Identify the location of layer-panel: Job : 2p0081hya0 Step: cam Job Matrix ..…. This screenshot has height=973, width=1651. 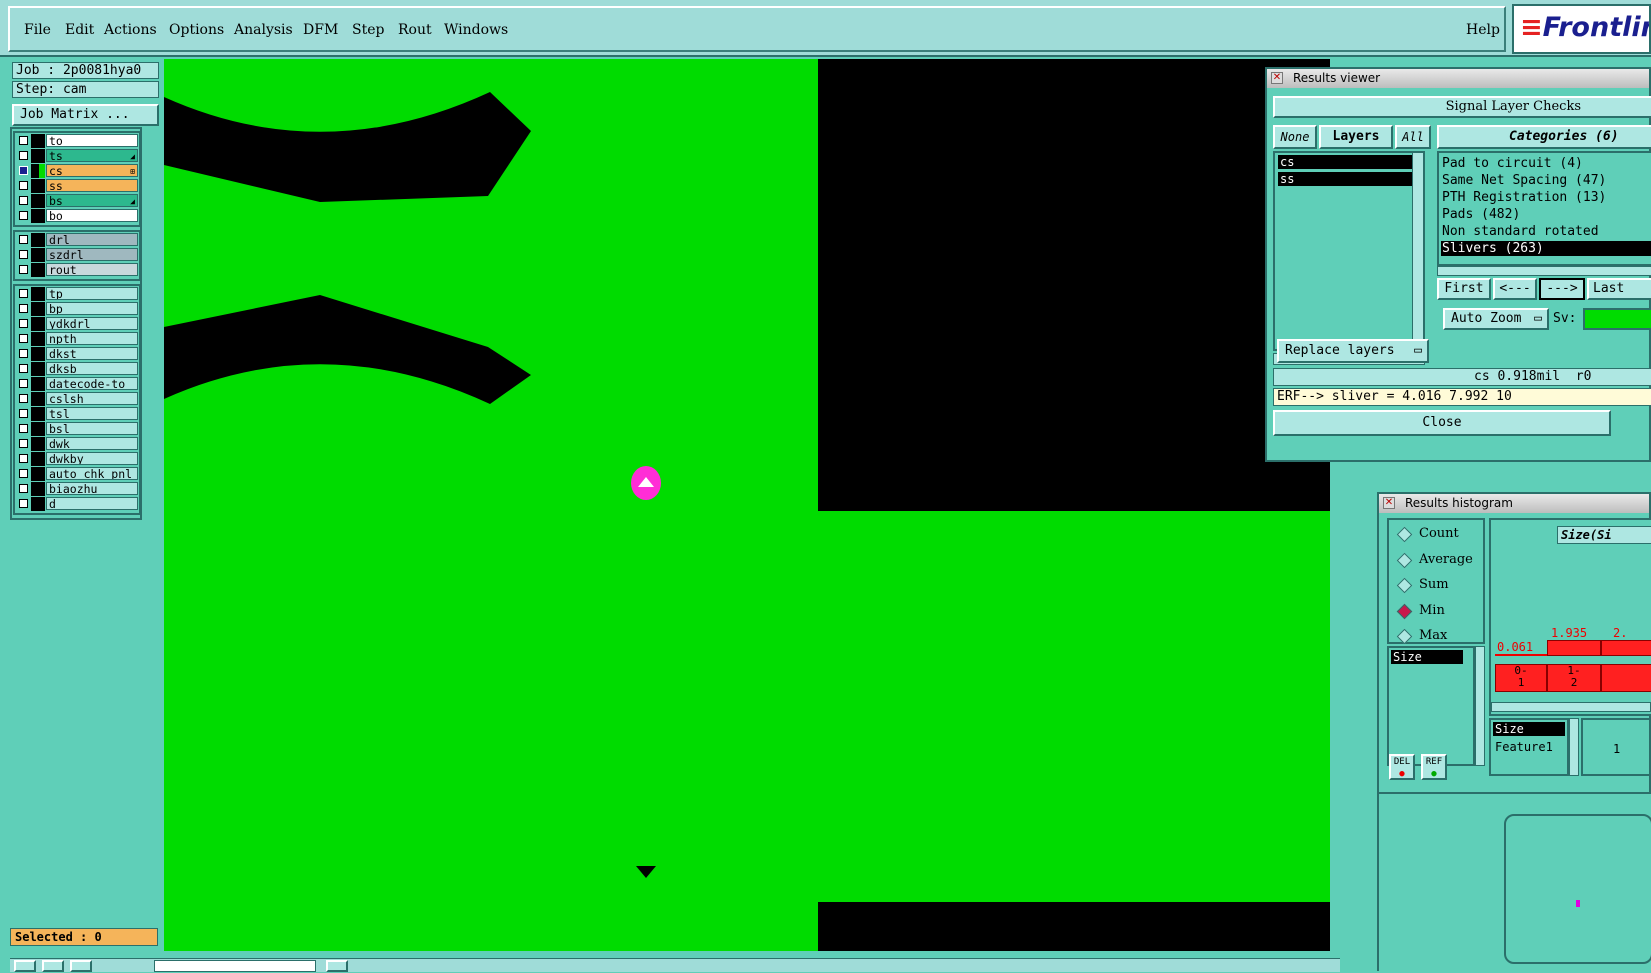
(86, 511).